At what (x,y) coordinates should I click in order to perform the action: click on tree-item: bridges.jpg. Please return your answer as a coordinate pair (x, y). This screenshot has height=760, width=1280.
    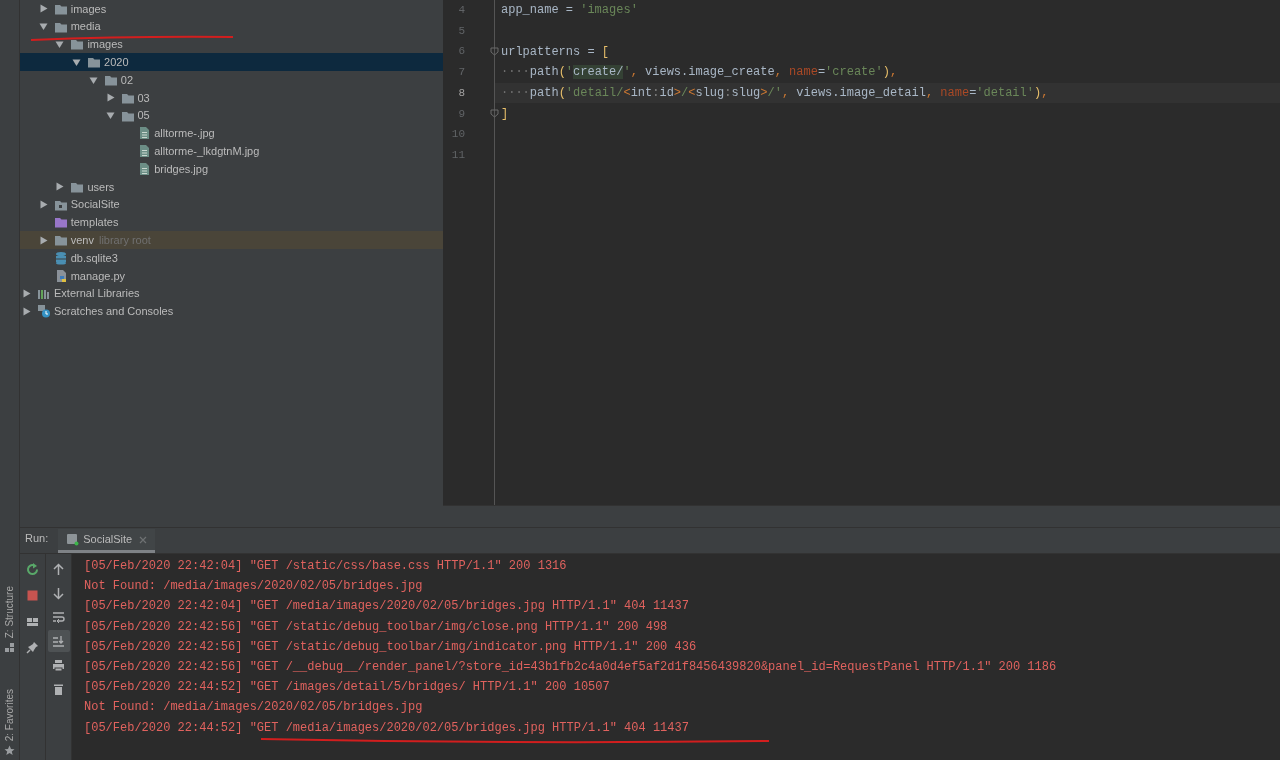
    Looking at the image, I should click on (231, 169).